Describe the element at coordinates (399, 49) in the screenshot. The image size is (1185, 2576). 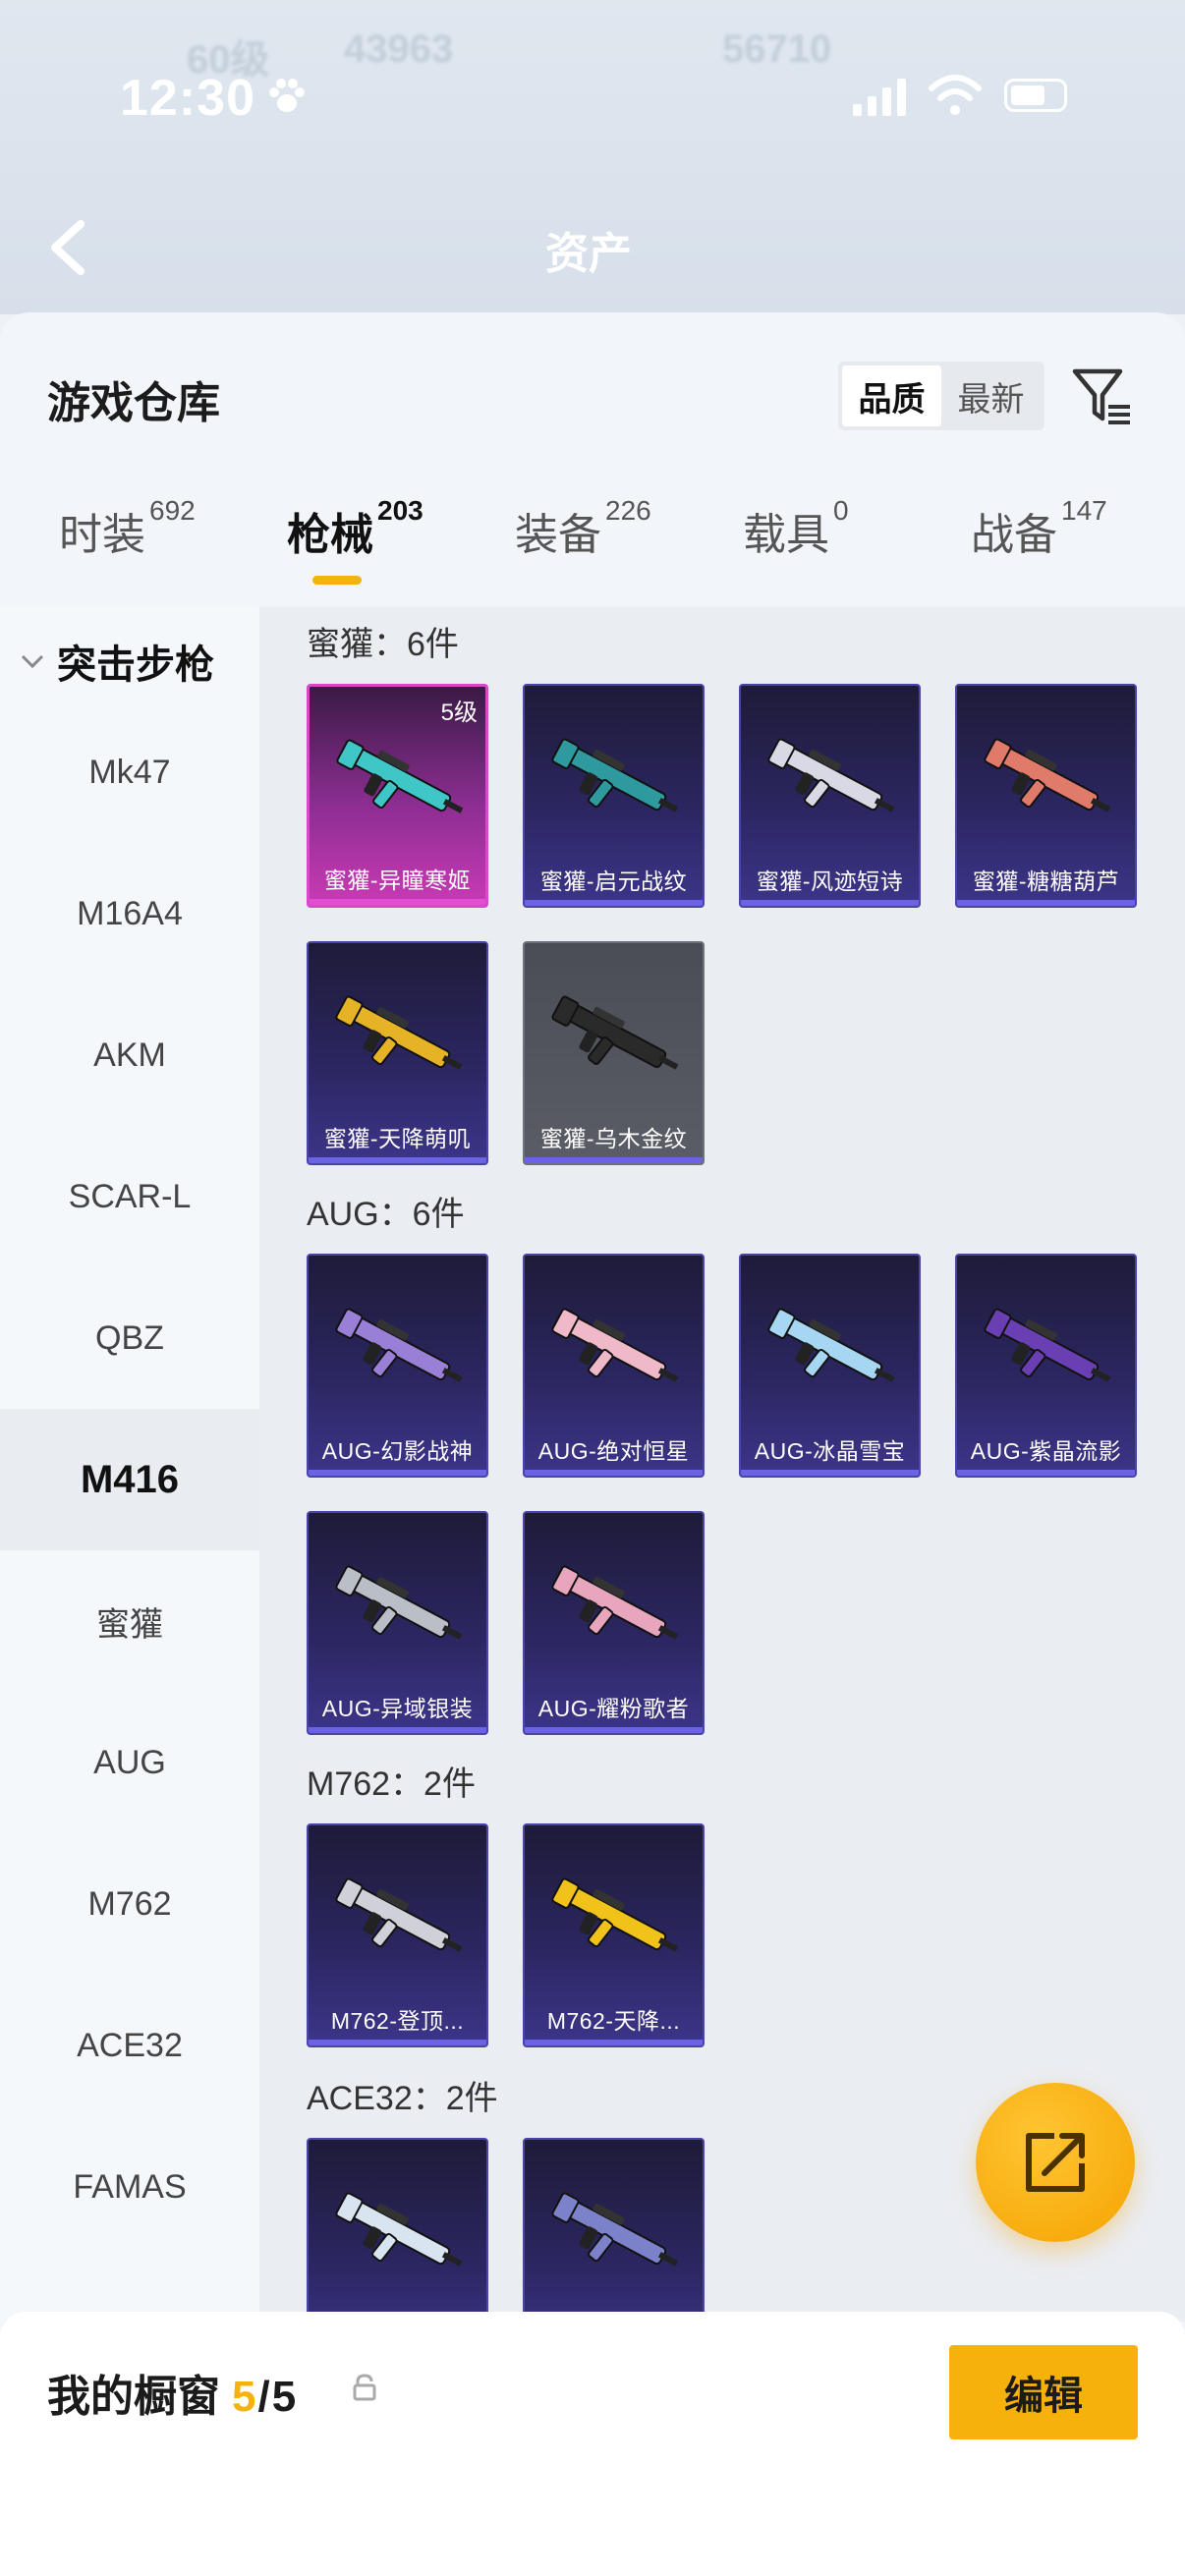
I see `ghost-score: 43963` at that location.